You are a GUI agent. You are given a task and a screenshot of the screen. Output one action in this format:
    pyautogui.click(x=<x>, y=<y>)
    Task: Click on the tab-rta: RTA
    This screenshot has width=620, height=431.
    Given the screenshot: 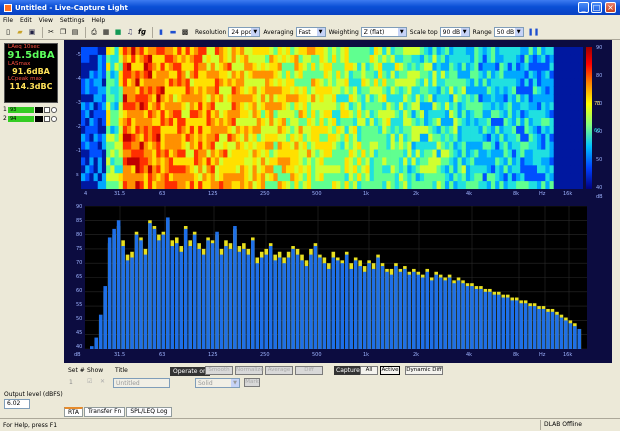 What is the action you would take?
    pyautogui.click(x=74, y=412)
    